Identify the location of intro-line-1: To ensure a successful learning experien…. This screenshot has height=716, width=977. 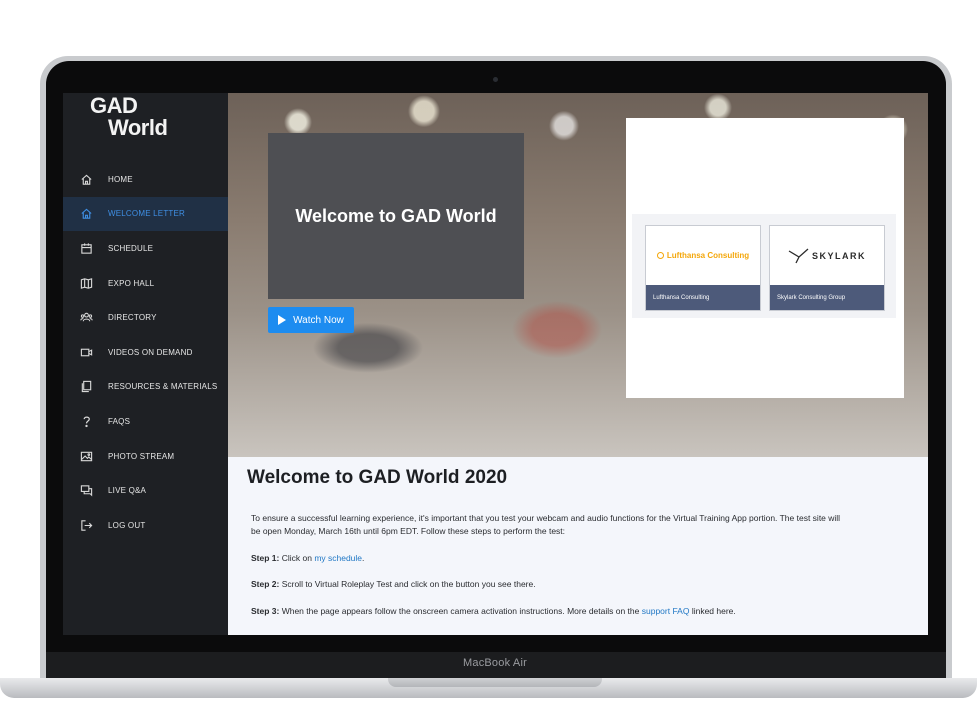
(546, 518).